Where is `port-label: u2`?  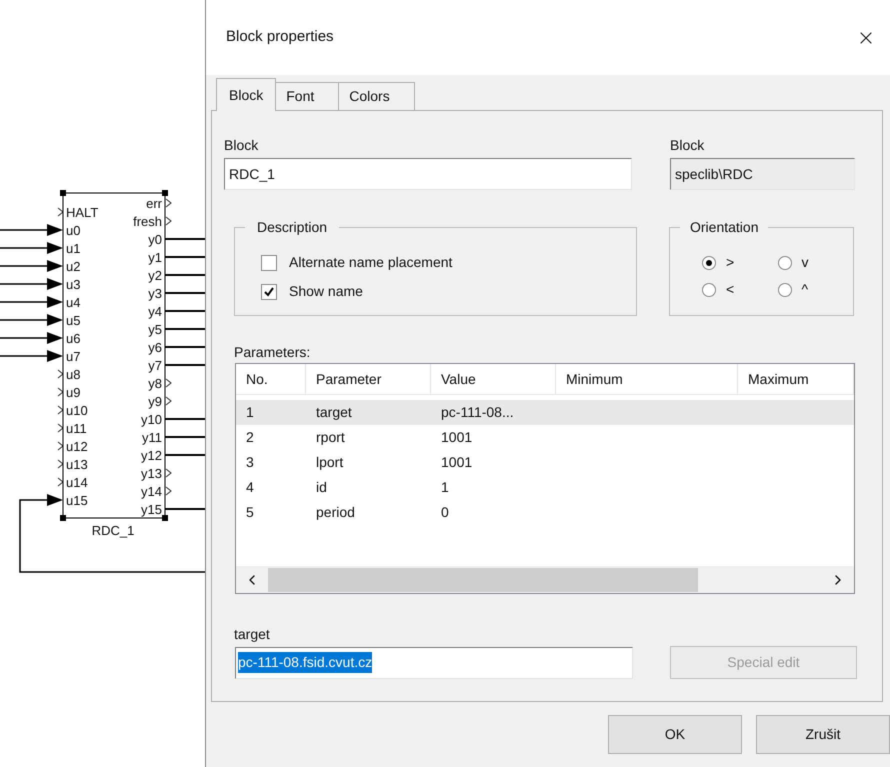 port-label: u2 is located at coordinates (73, 266).